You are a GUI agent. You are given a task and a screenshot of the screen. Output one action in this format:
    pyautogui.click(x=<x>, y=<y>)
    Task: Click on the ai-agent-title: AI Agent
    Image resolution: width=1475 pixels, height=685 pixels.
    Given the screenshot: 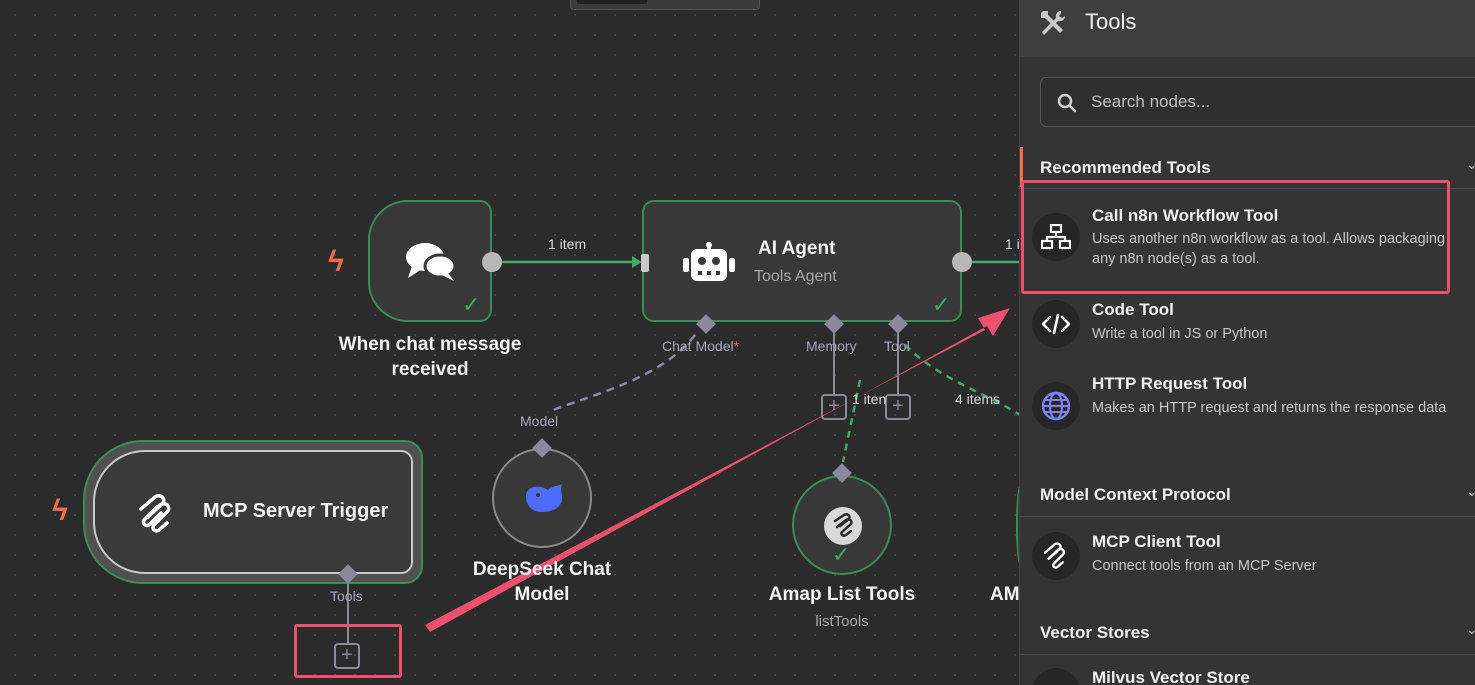 What is the action you would take?
    pyautogui.click(x=797, y=248)
    